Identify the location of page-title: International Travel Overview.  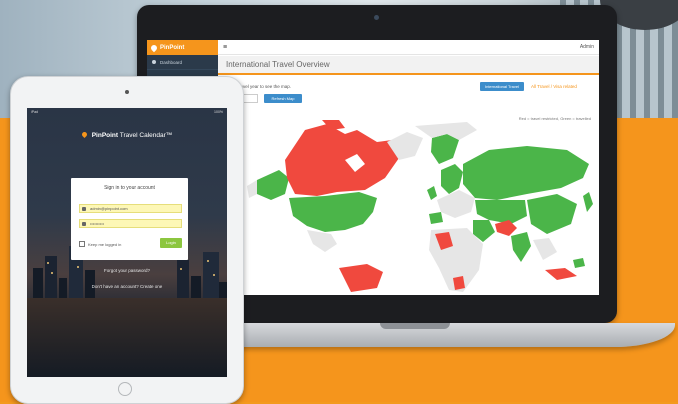
(408, 65).